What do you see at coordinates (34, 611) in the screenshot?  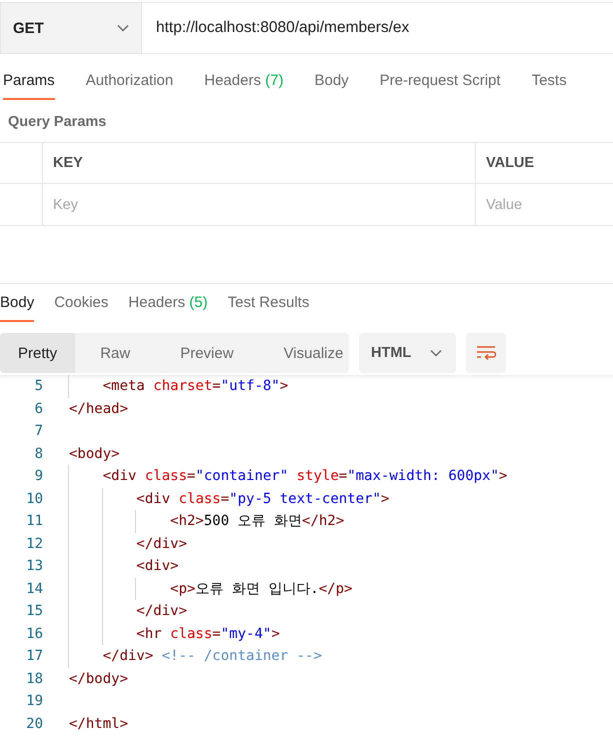 I see `line-number: 15` at bounding box center [34, 611].